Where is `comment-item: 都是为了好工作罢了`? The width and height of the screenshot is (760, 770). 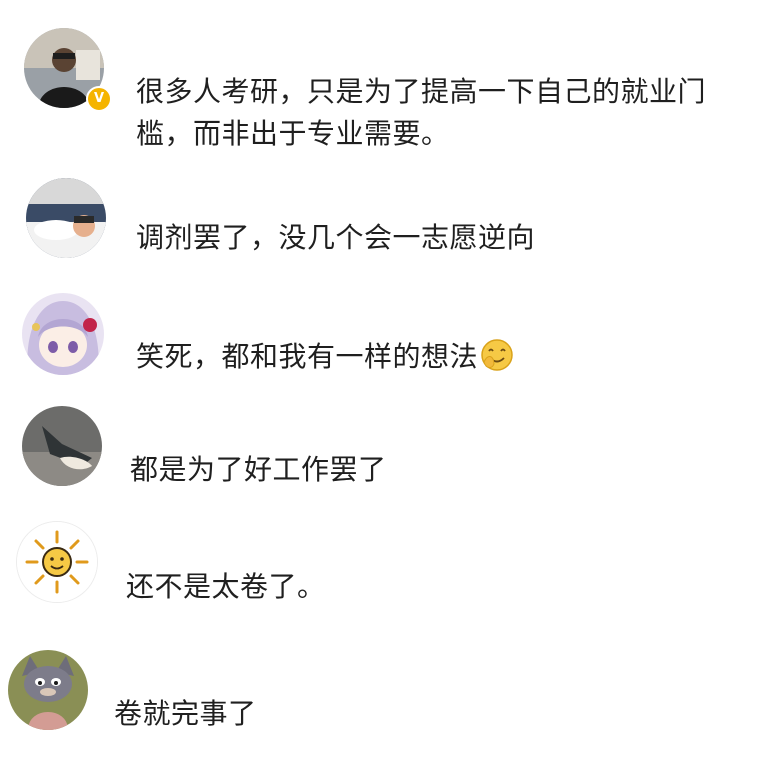
comment-item: 都是为了好工作罢了 is located at coordinates (380, 457).